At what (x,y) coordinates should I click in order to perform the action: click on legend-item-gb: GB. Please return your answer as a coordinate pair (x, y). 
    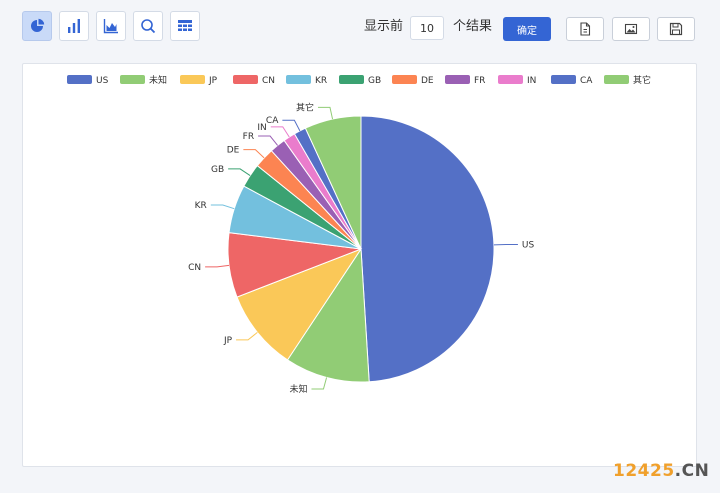
    Looking at the image, I should click on (360, 80).